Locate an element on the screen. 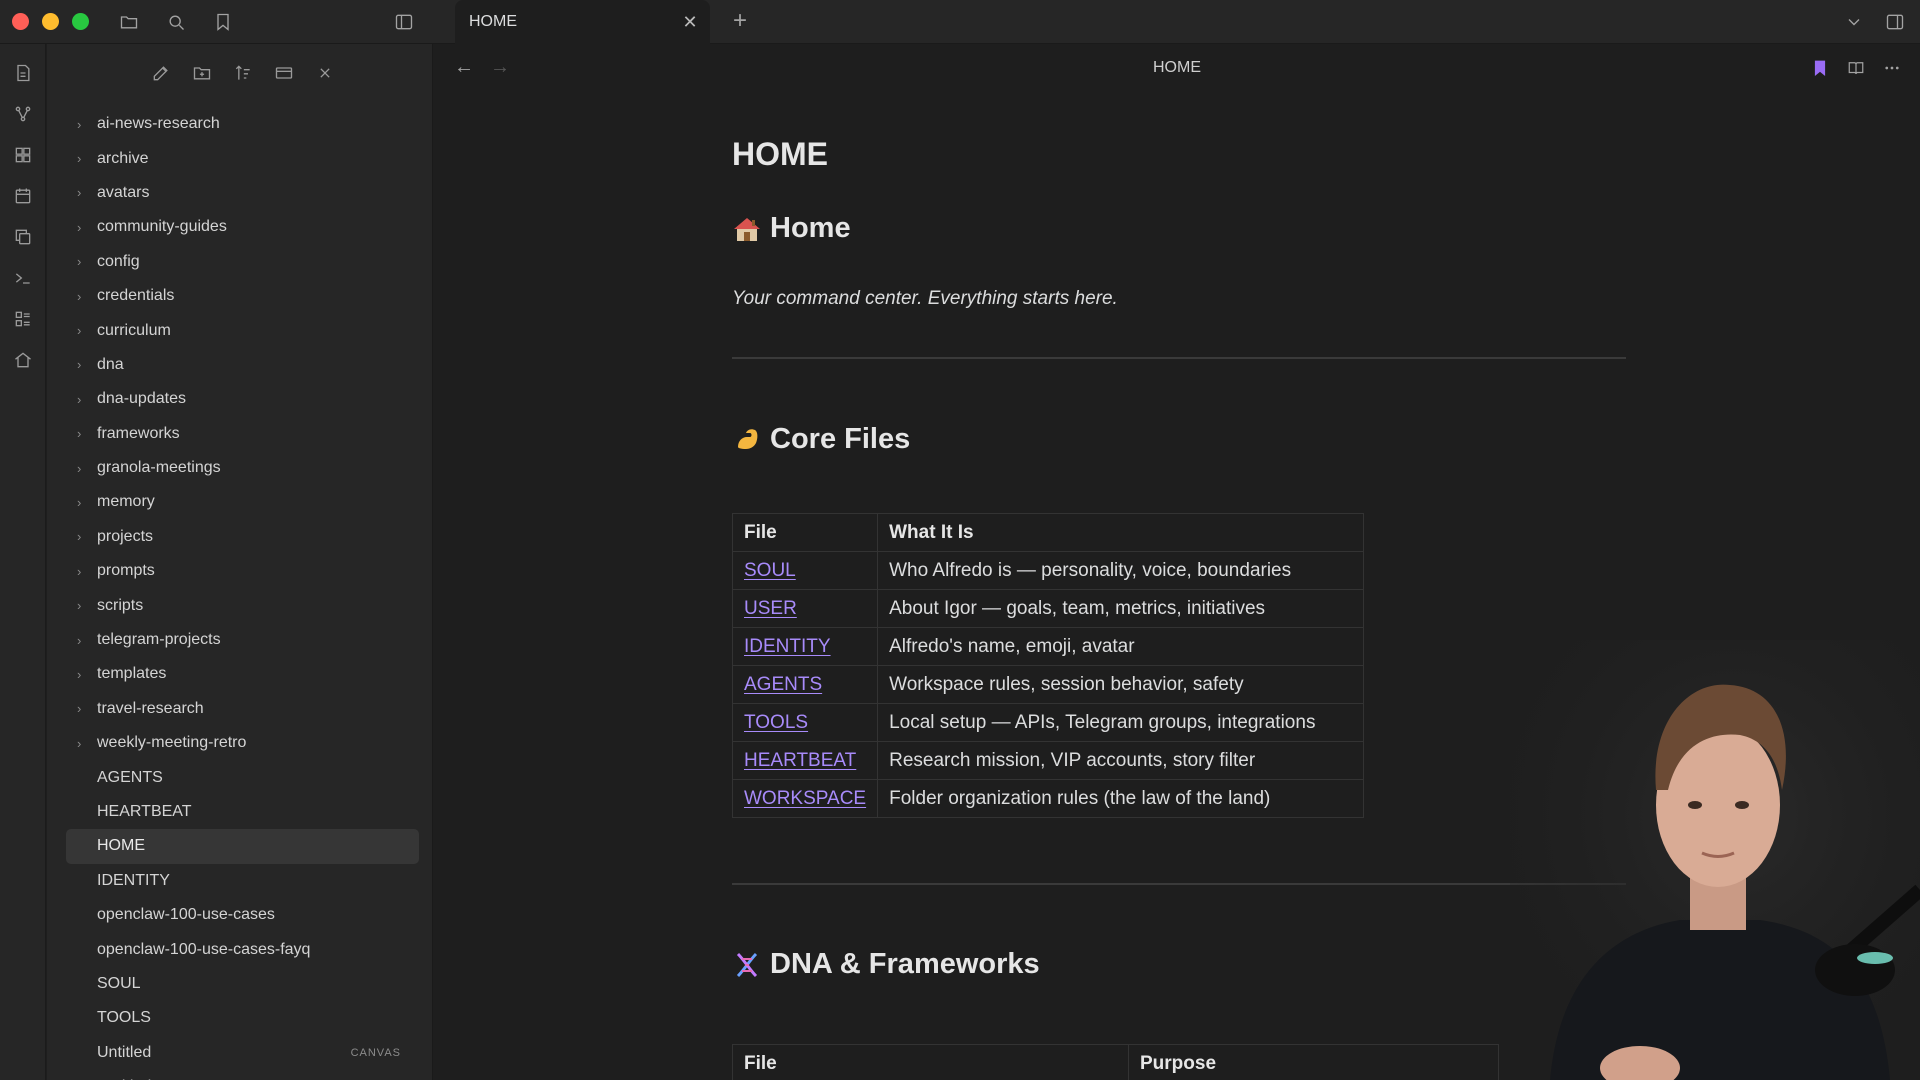 This screenshot has width=1920, height=1080. tree-folder-community-guides: › community-guides is located at coordinates (239, 227).